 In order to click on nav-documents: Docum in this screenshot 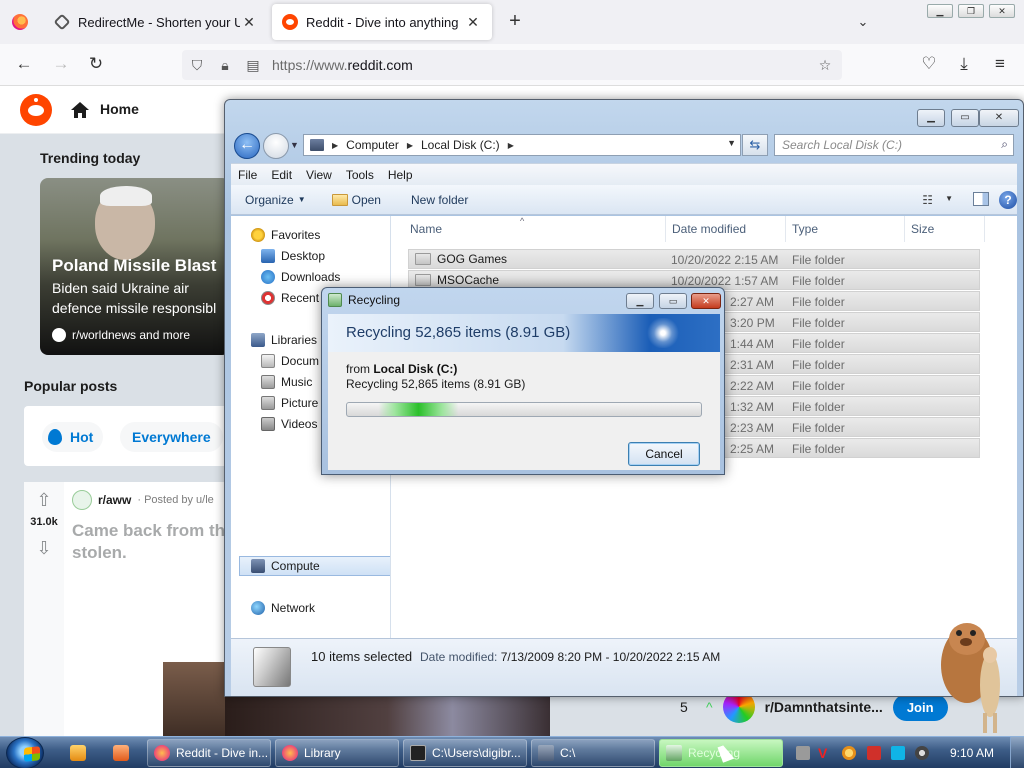, I will do `click(290, 361)`.